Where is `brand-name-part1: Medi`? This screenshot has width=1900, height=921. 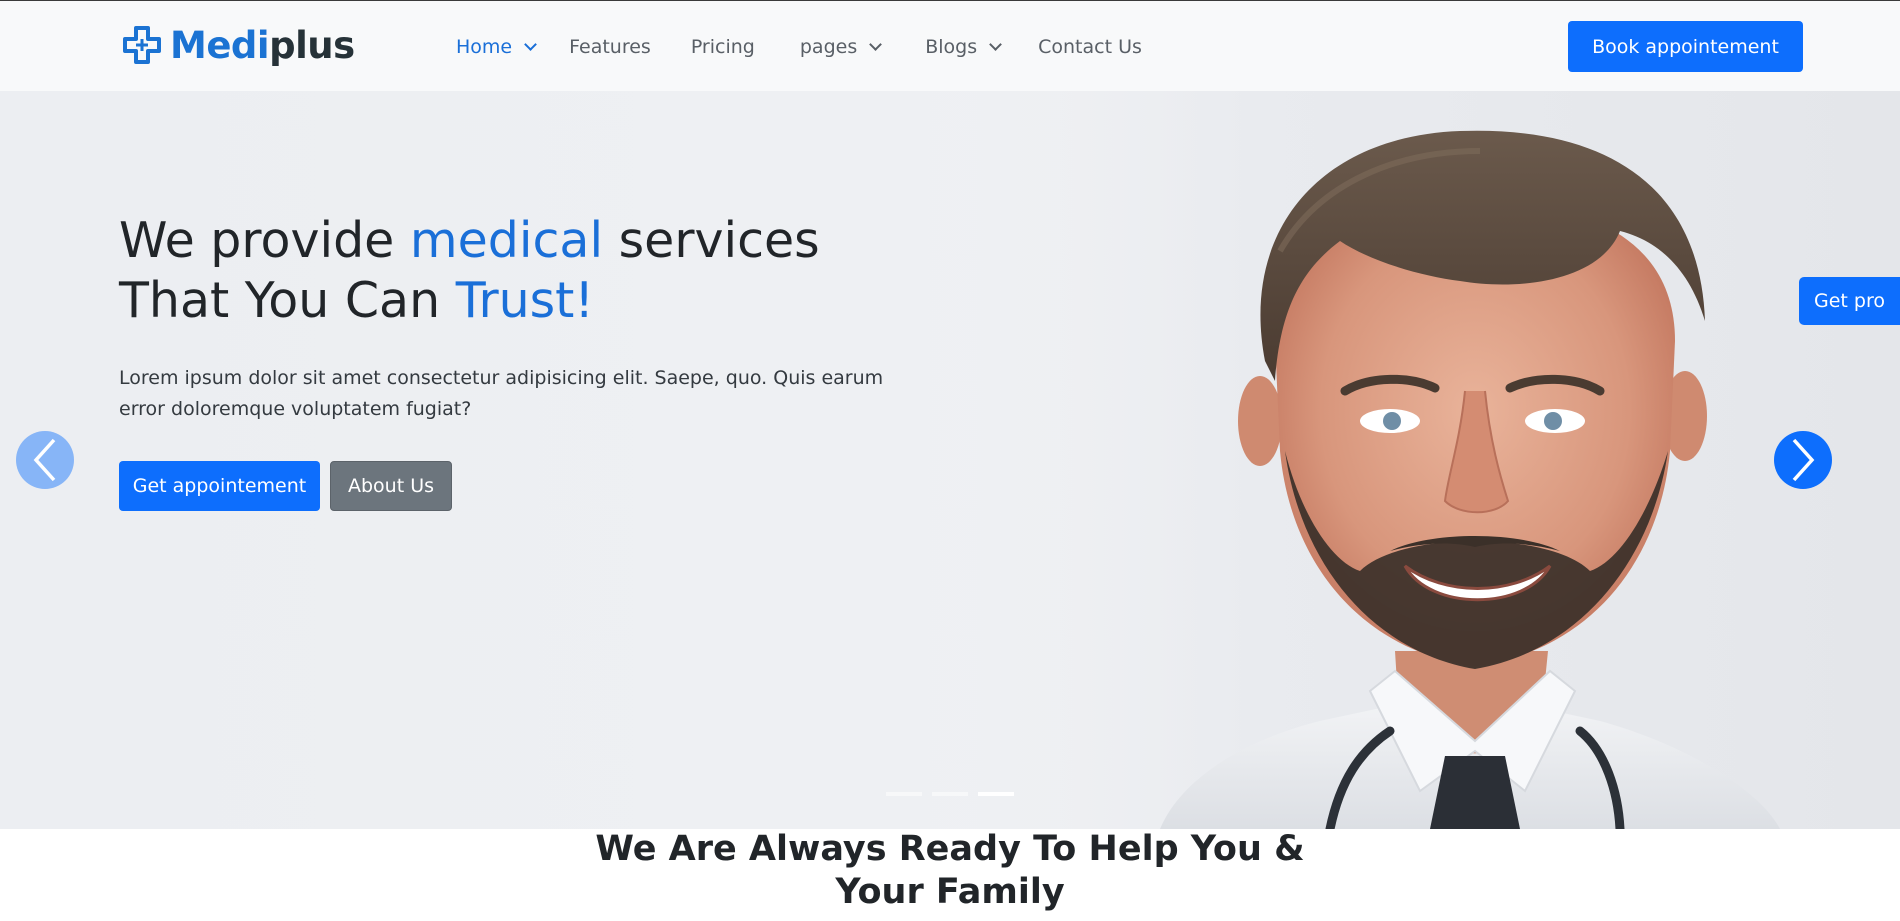
brand-name-part1: Medi is located at coordinates (220, 45).